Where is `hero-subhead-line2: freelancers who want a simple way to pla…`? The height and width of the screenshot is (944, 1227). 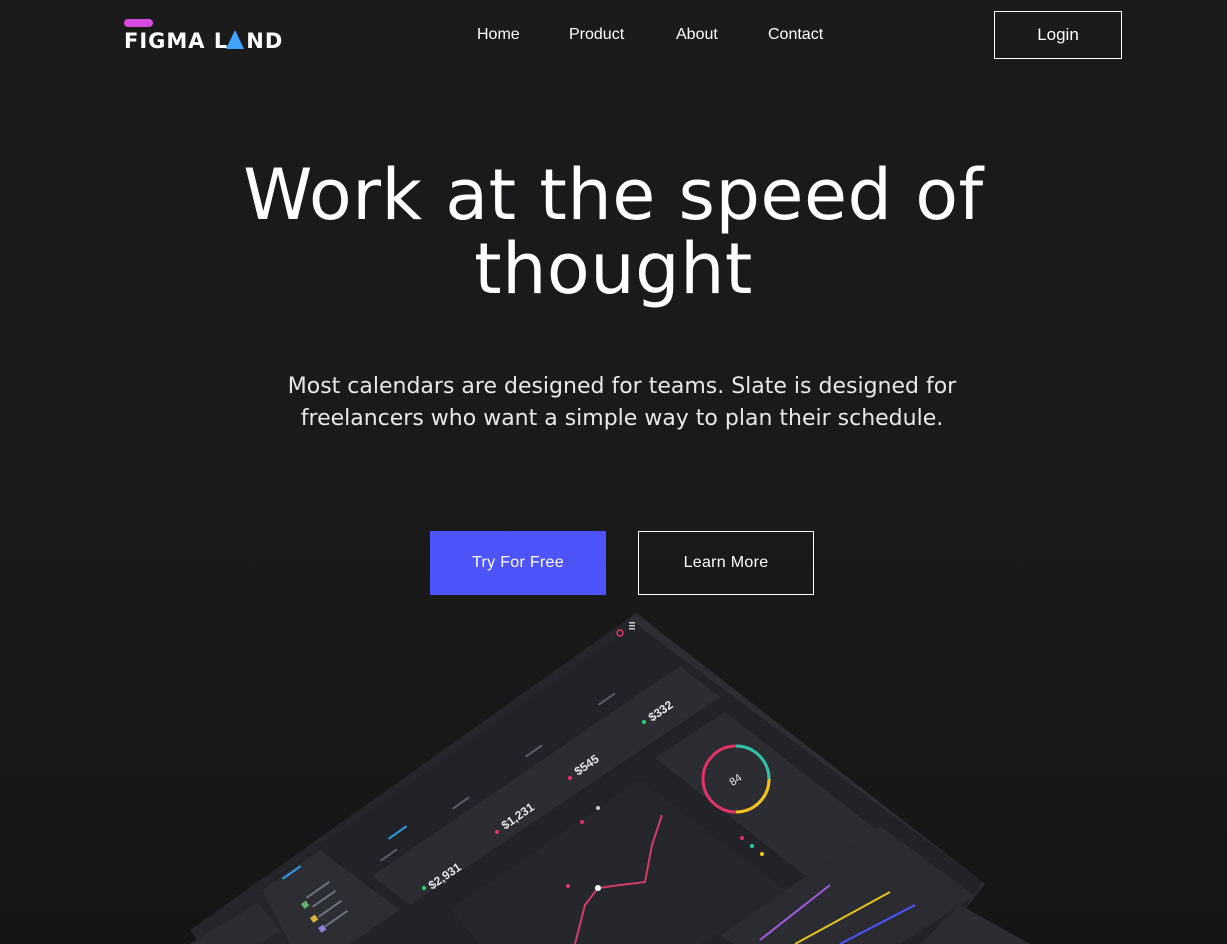
hero-subhead-line2: freelancers who want a simple way to pla… is located at coordinates (622, 418).